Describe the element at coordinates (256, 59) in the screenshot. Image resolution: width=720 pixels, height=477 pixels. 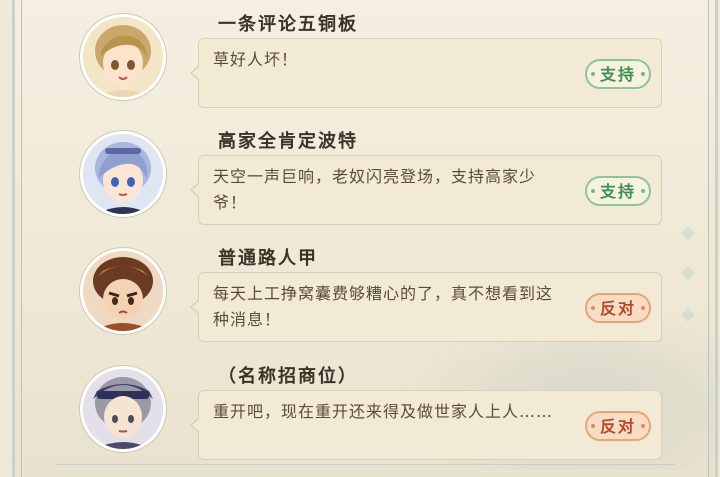
I see `comment-text: 草好人坏！` at that location.